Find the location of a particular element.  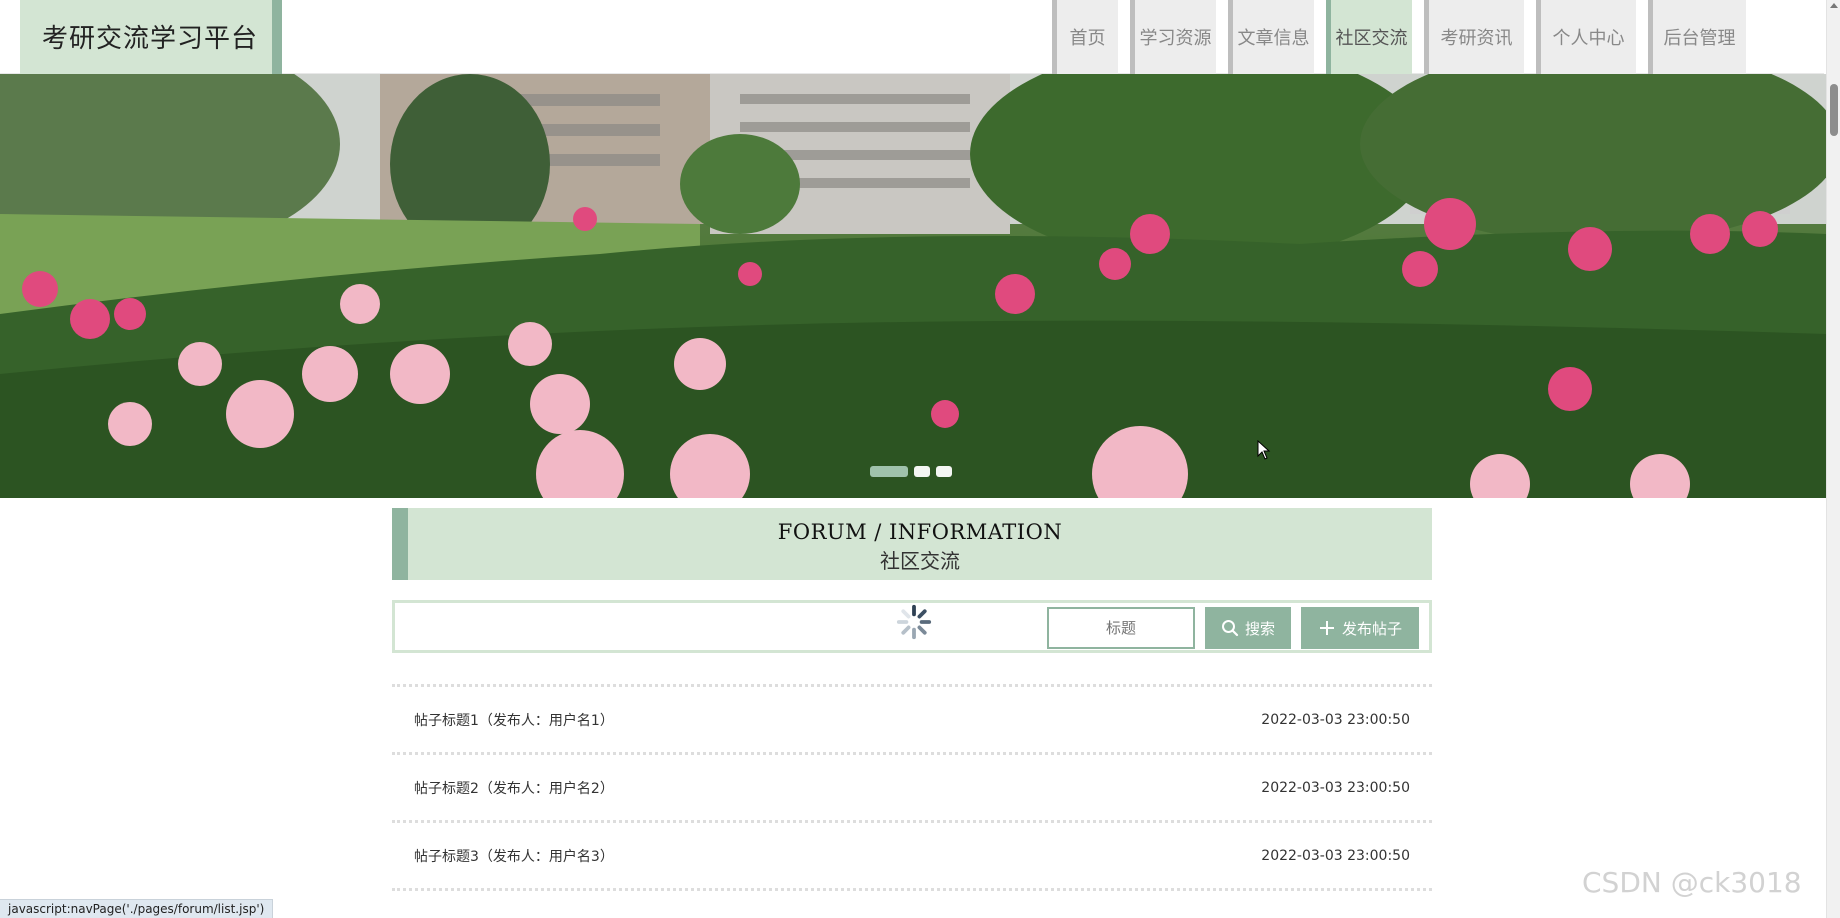

nav-item-news: 考研资讯 is located at coordinates (1474, 37).